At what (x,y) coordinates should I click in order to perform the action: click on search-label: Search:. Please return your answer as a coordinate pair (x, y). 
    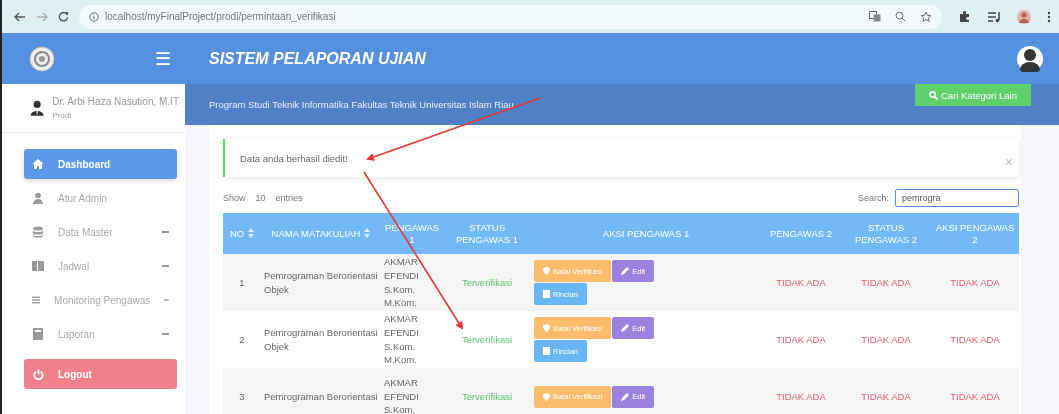
    Looking at the image, I should click on (873, 198).